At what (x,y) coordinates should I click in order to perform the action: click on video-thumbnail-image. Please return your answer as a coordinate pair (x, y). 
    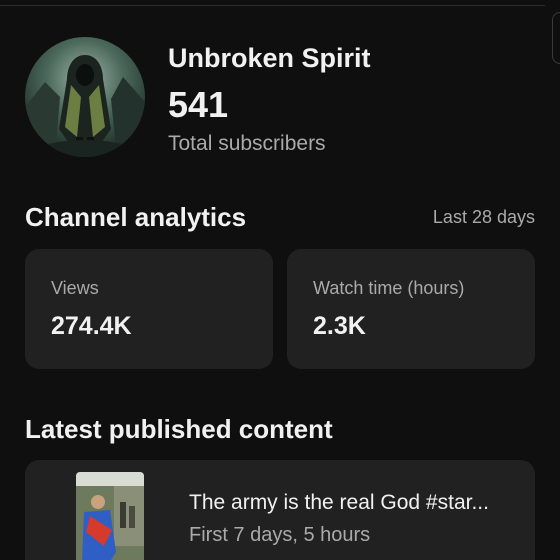
    Looking at the image, I should click on (110, 516).